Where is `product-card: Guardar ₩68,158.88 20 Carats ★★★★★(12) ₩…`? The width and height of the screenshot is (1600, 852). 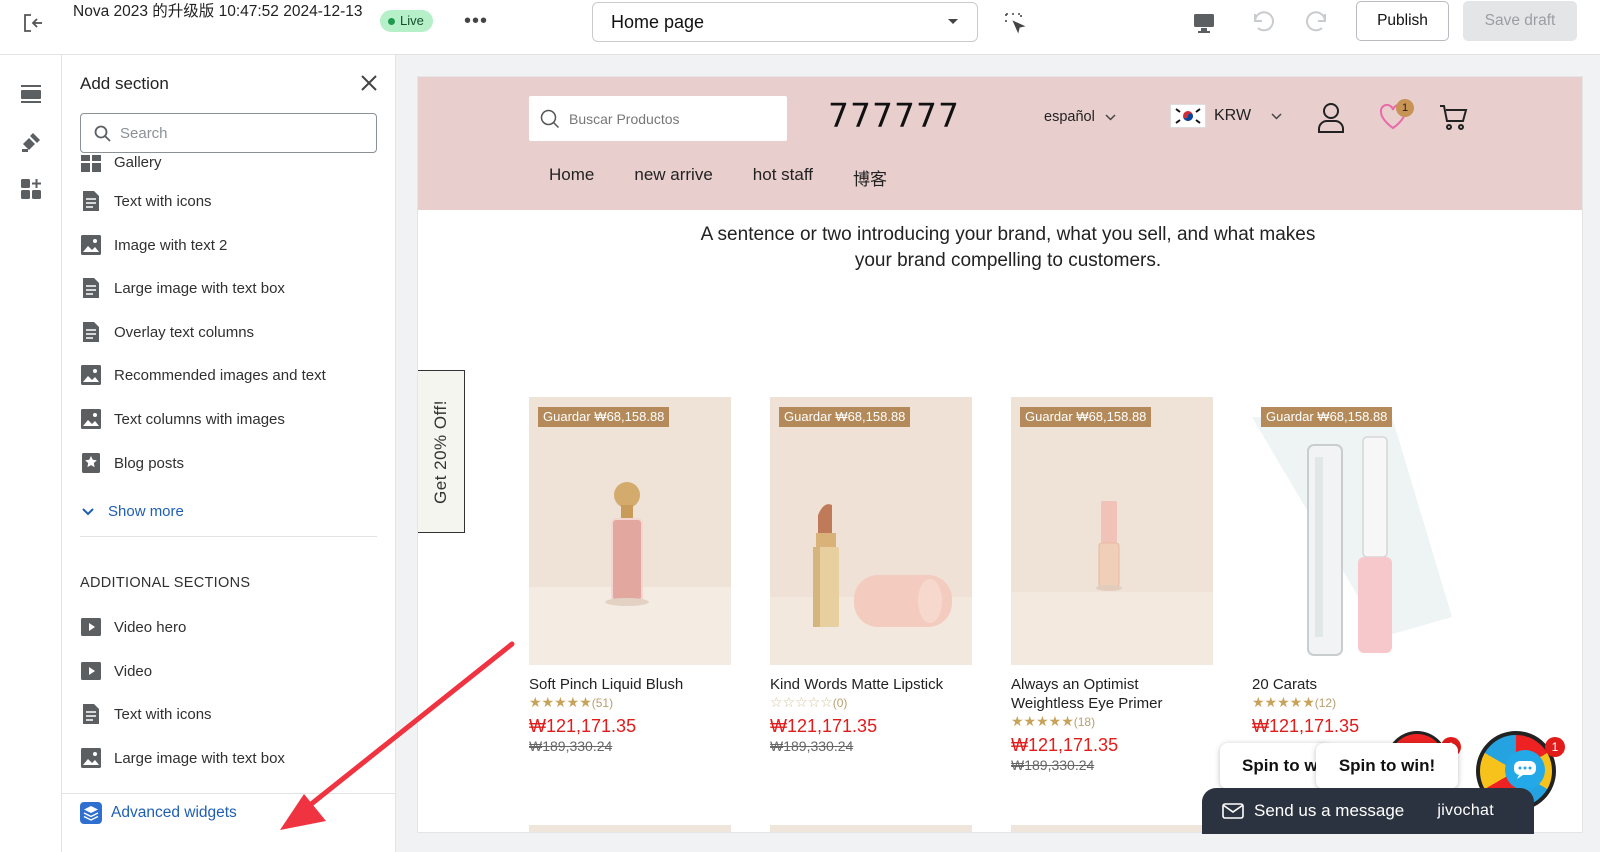 product-card: Guardar ₩68,158.88 20 Carats ★★★★★(12) ₩… is located at coordinates (1353, 567).